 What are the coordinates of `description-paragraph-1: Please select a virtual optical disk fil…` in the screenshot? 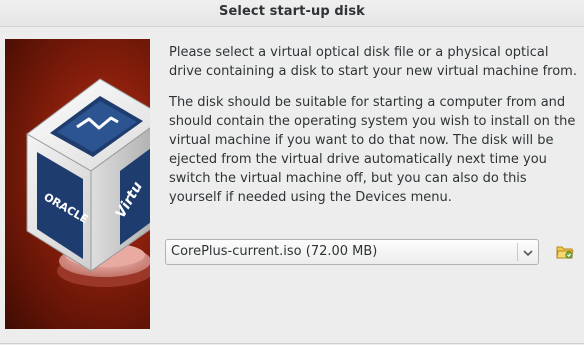 It's located at (373, 62).